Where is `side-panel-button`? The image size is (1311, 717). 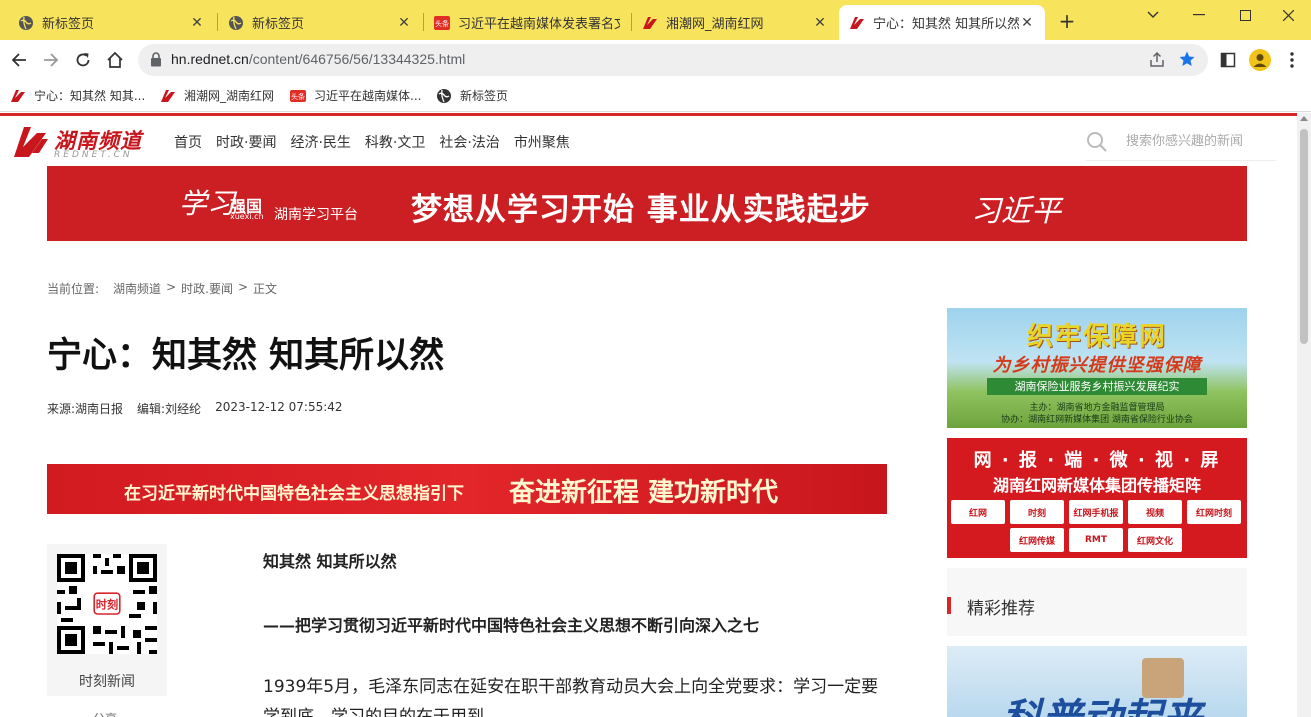 side-panel-button is located at coordinates (1228, 60).